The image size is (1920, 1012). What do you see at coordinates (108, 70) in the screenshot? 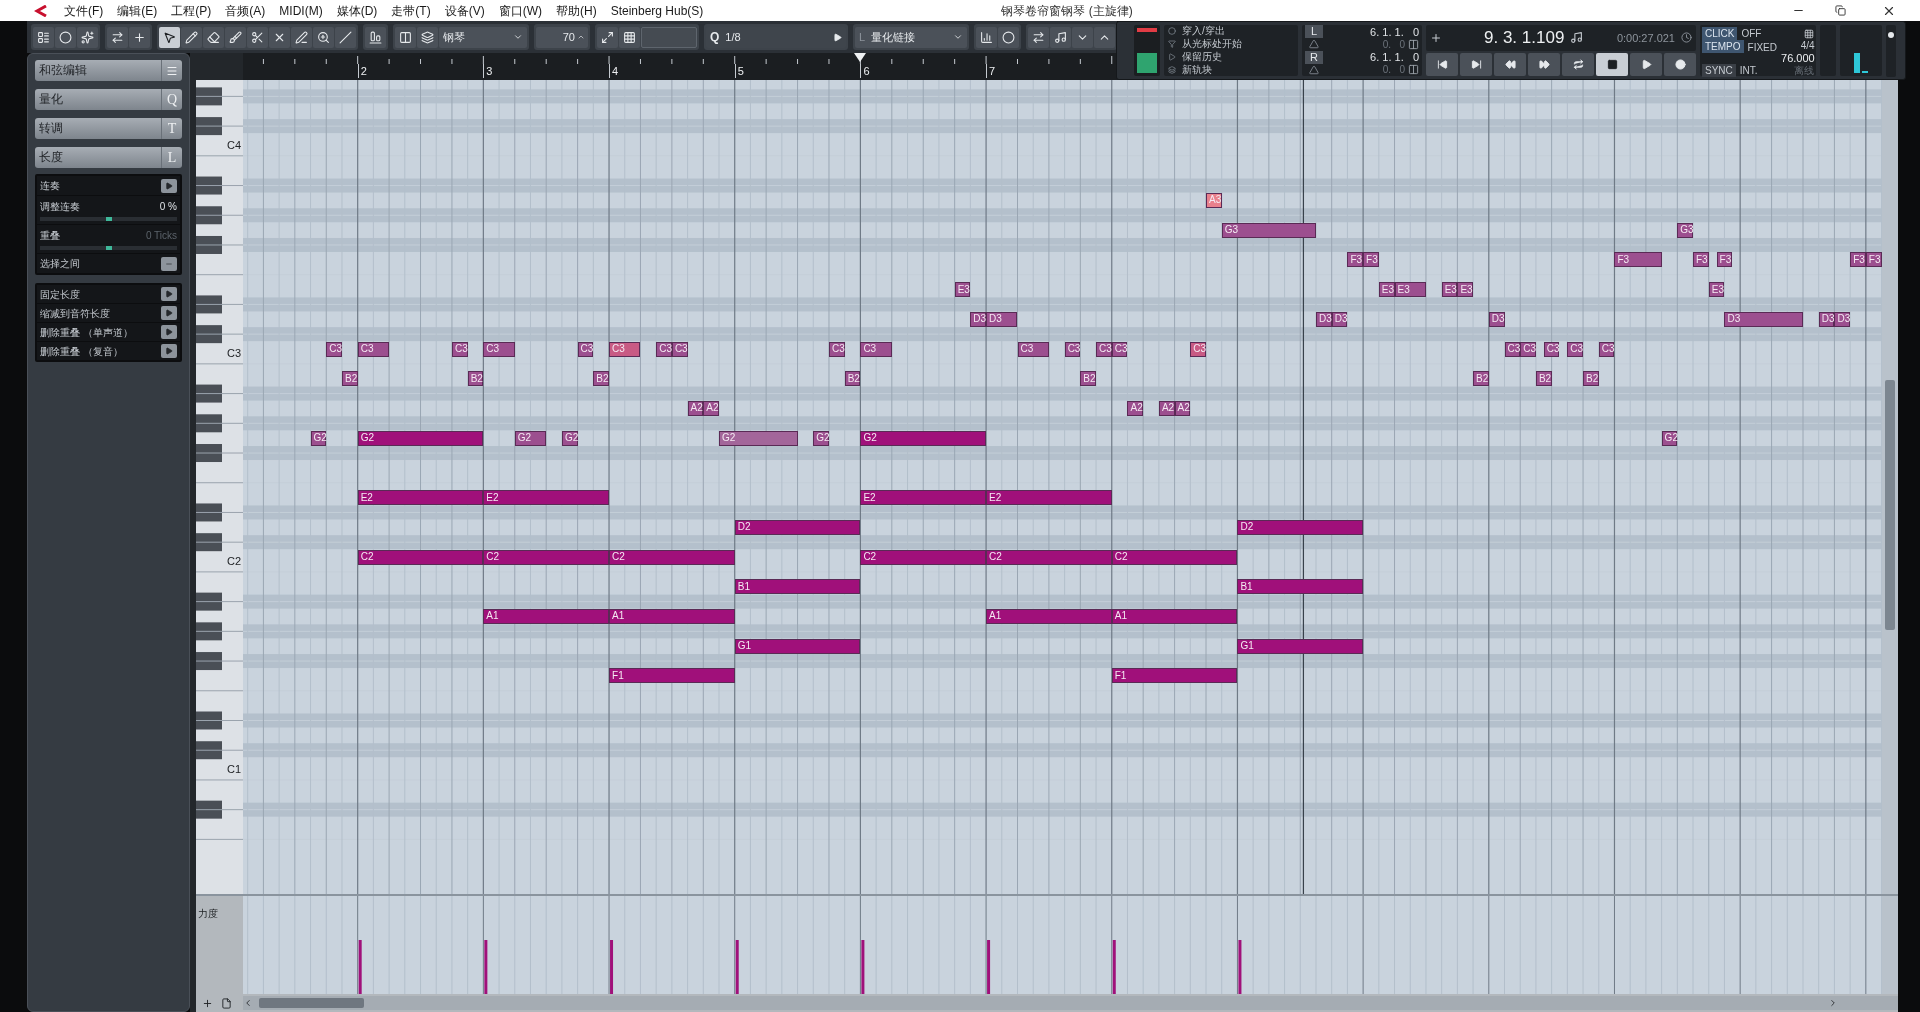
I see `inspector-section-button: 和弦编辑` at bounding box center [108, 70].